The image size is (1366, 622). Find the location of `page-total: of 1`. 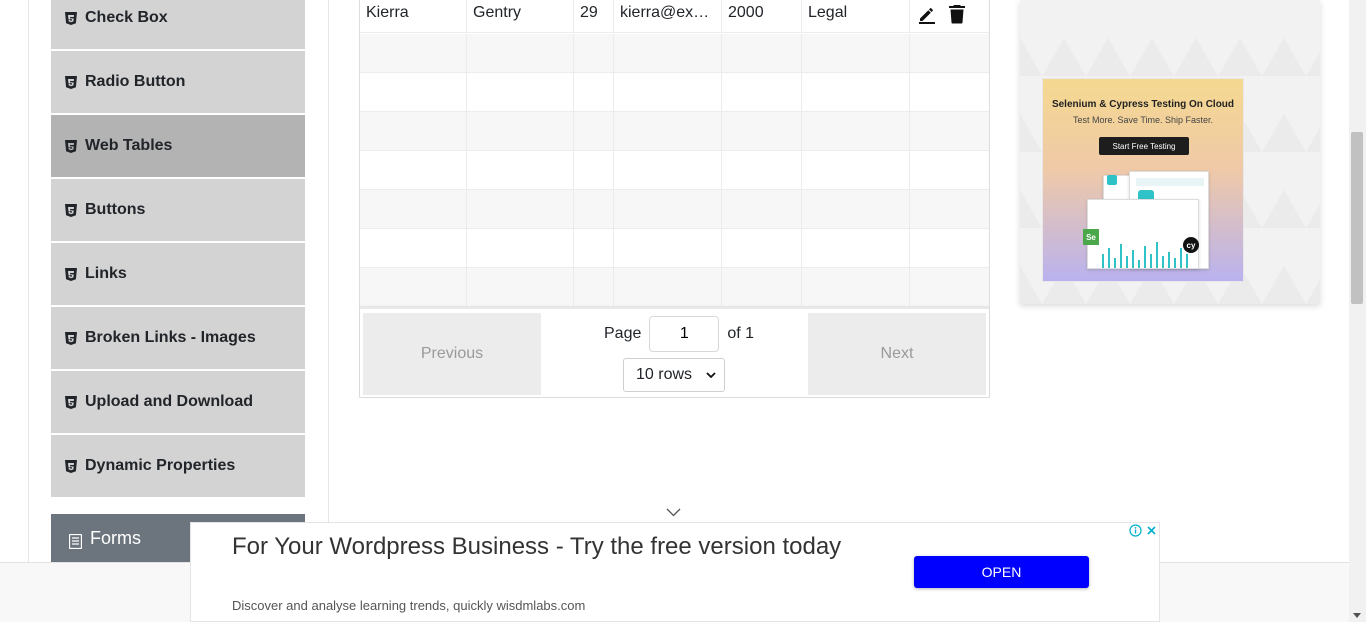

page-total: of 1 is located at coordinates (741, 333).